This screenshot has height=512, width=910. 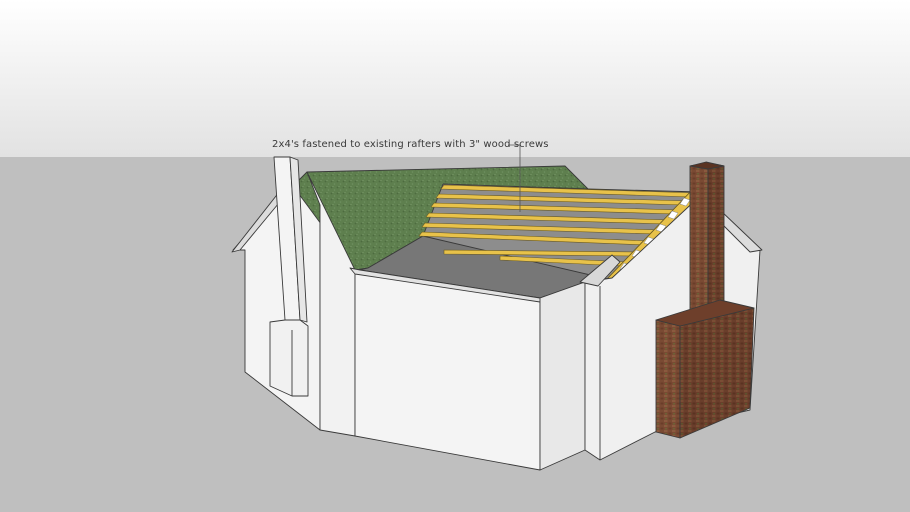 What do you see at coordinates (716, 239) in the screenshot?
I see `brick-chimney-side` at bounding box center [716, 239].